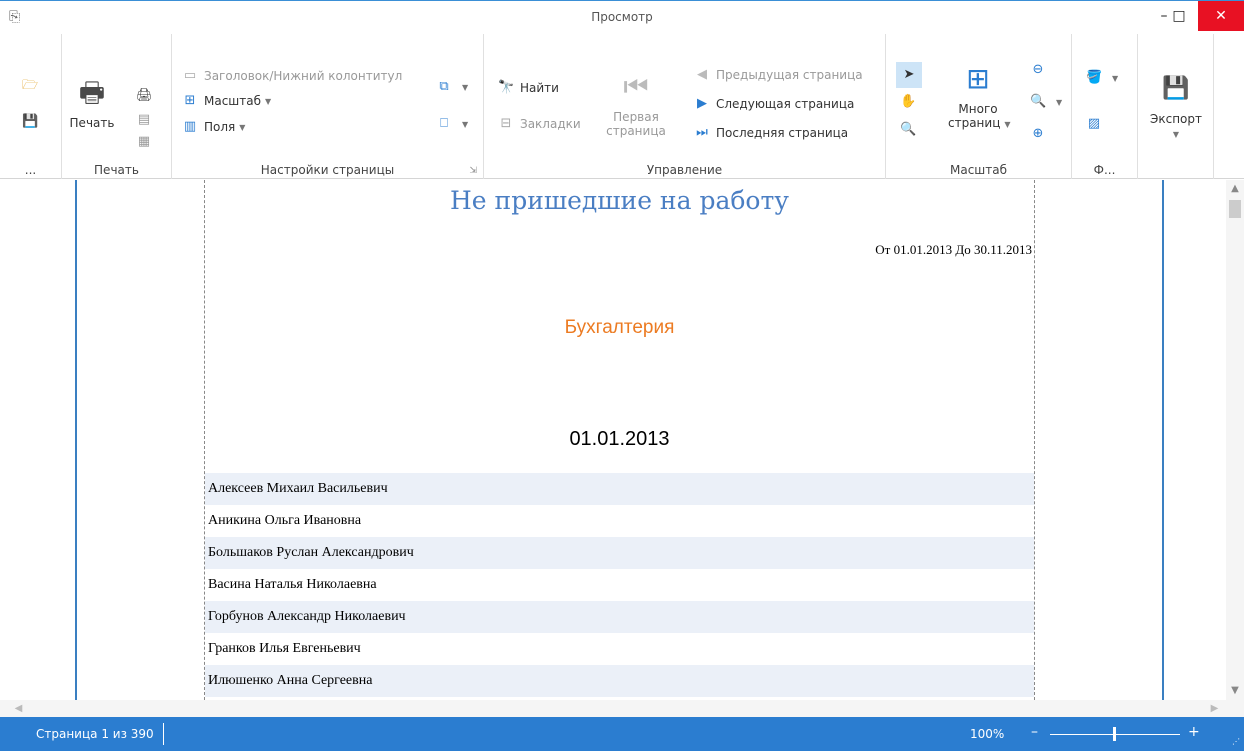  Describe the element at coordinates (789, 75) in the screenshot. I see `previous-page-label: Предыдущая страница` at that location.